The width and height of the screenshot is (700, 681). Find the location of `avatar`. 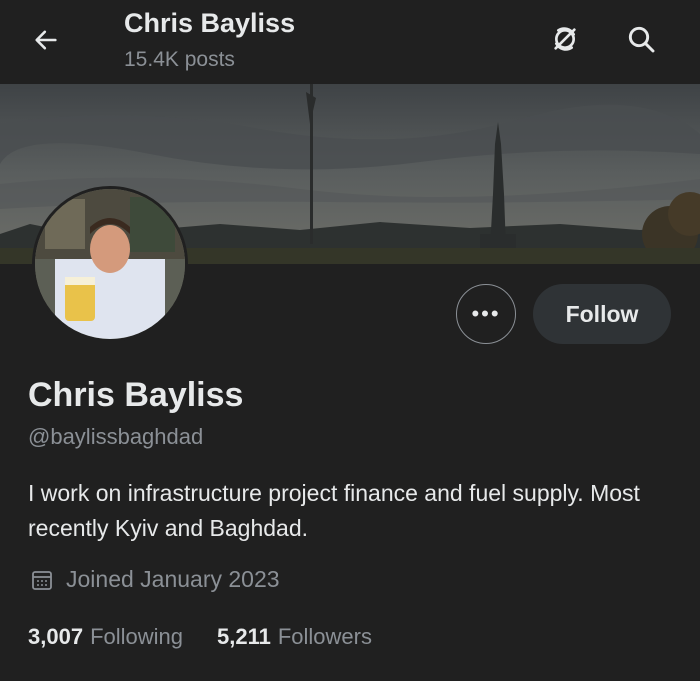

avatar is located at coordinates (110, 264).